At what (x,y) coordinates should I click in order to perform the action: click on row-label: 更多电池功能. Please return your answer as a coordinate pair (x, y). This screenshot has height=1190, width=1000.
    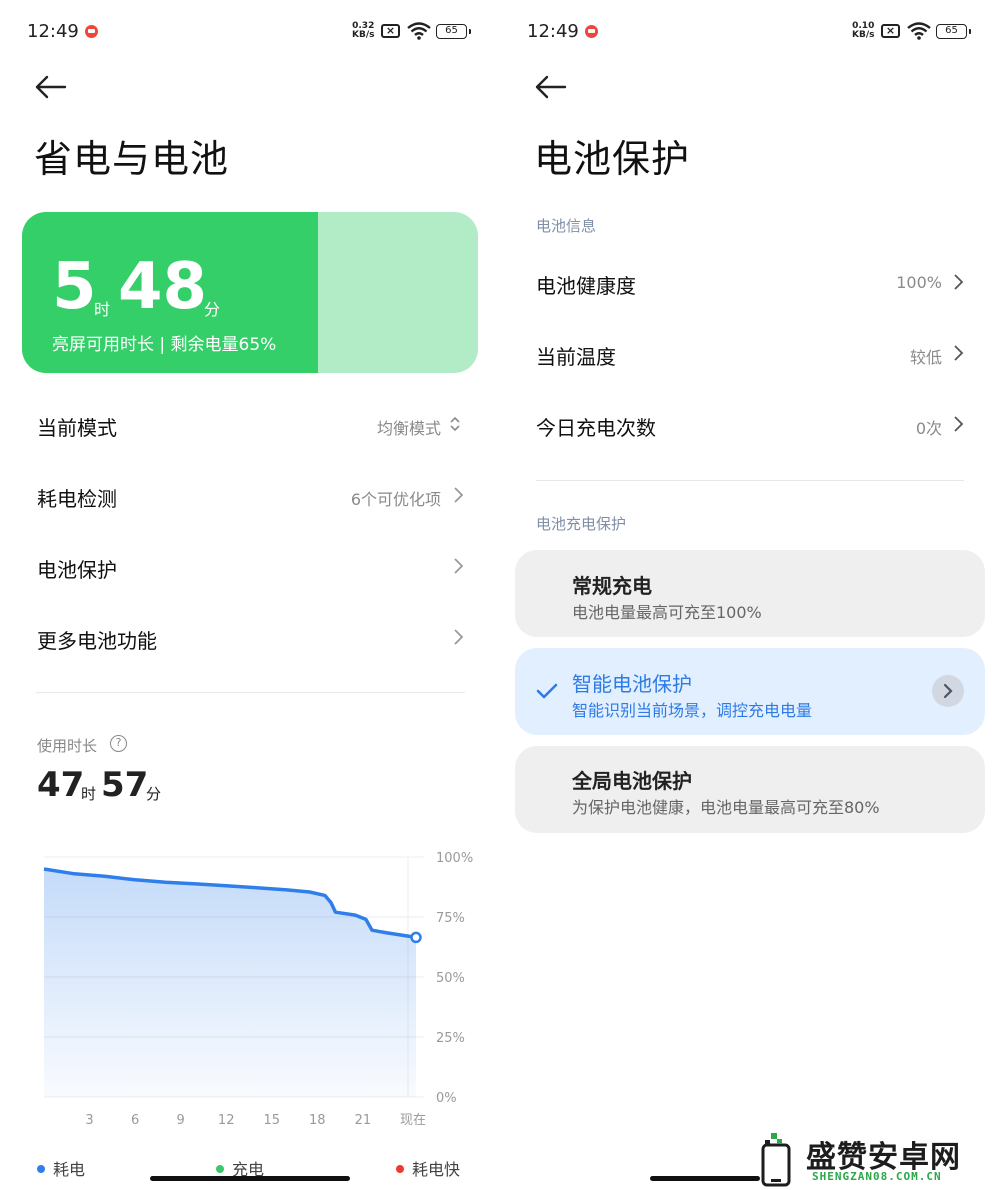
    Looking at the image, I should click on (97, 641).